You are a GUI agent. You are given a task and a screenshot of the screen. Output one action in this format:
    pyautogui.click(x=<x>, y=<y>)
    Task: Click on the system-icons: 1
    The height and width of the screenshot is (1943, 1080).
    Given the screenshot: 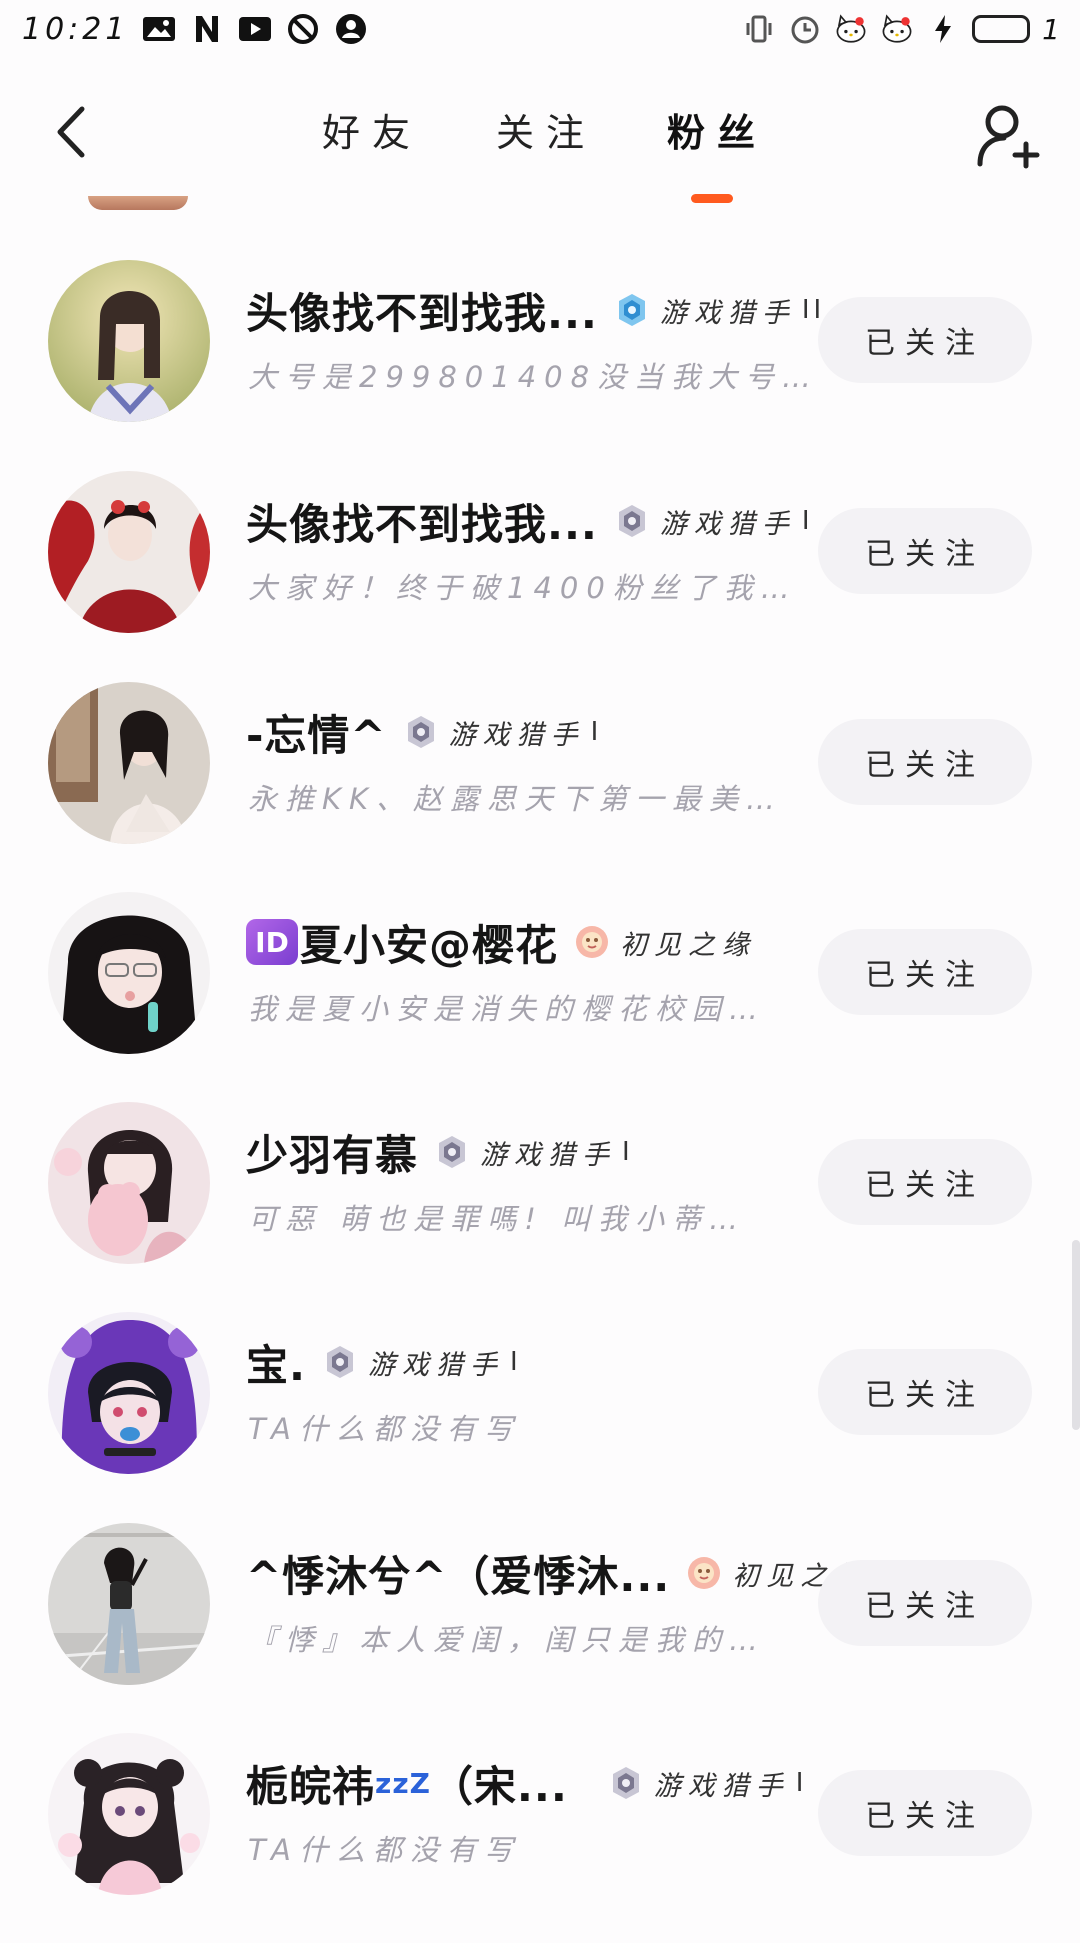 What is the action you would take?
    pyautogui.click(x=901, y=29)
    